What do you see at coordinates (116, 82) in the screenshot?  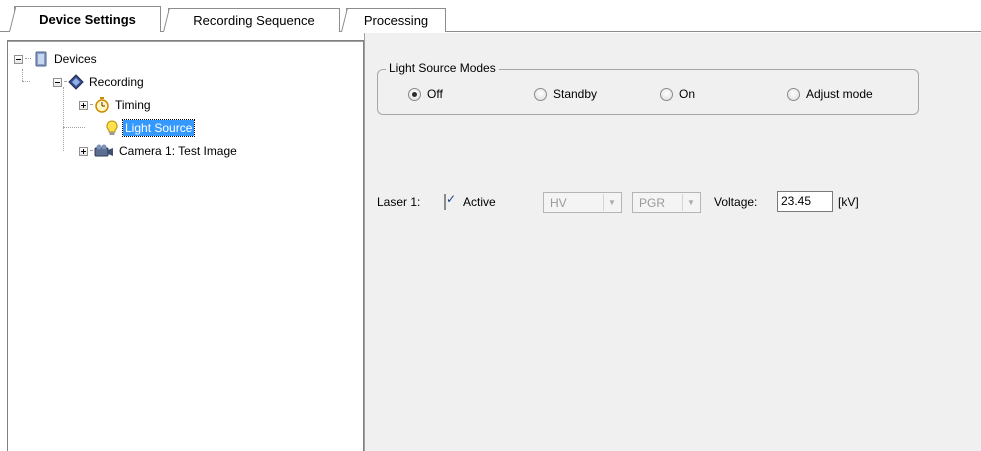 I see `tree-node-label: Recording` at bounding box center [116, 82].